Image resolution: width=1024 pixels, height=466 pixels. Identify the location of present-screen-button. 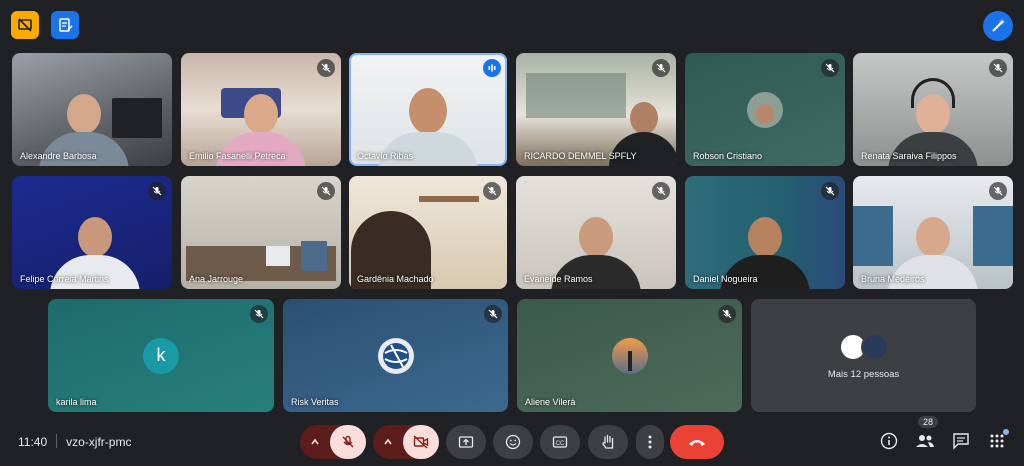
(466, 442).